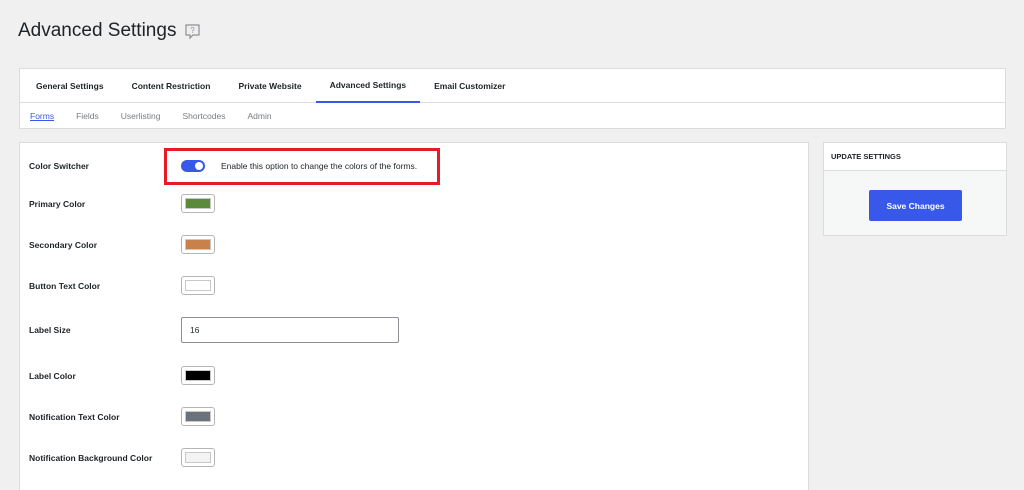 The image size is (1024, 490). What do you see at coordinates (65, 285) in the screenshot?
I see `button-text-color-label: Button Text Color` at bounding box center [65, 285].